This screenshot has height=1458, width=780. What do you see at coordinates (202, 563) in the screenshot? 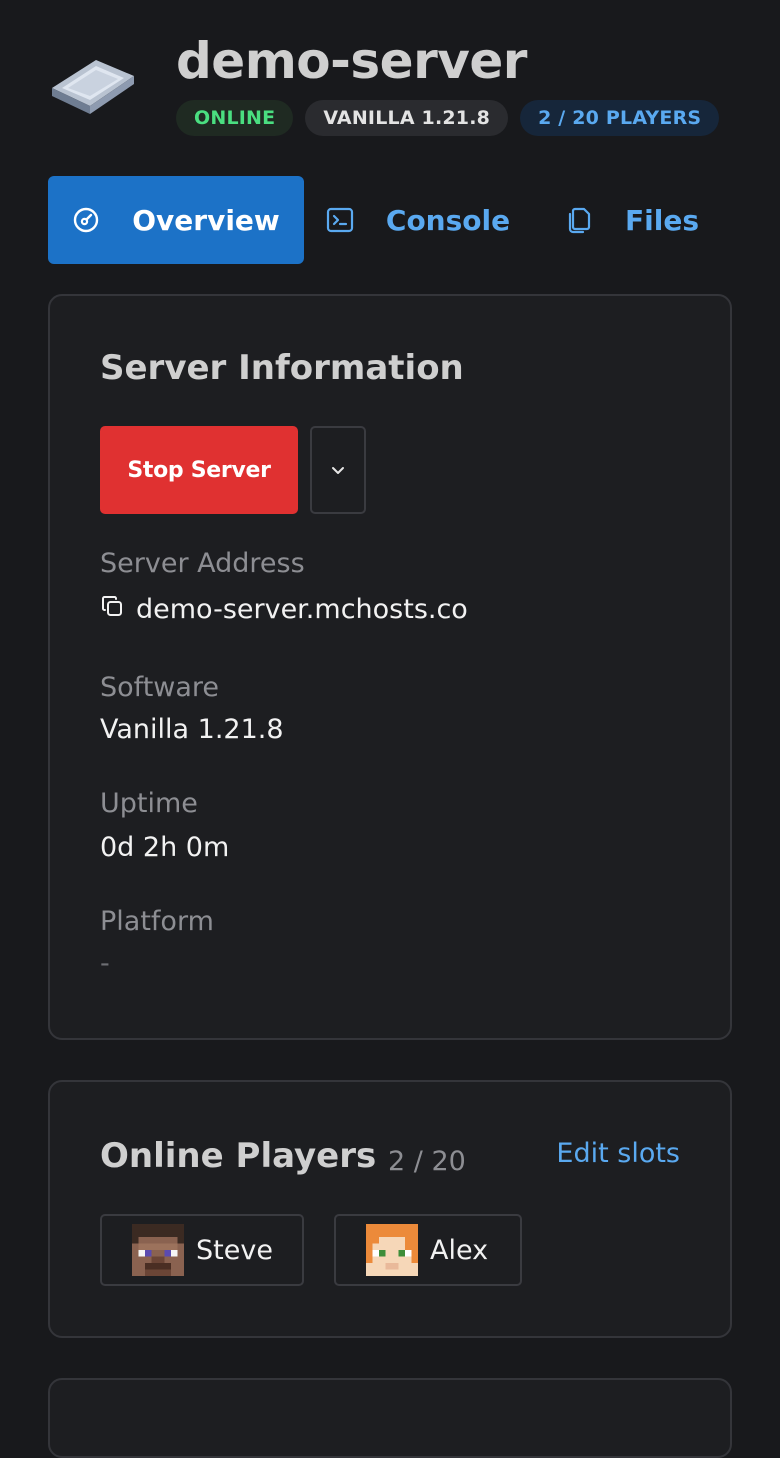
I see `server-address-label: Server Address` at bounding box center [202, 563].